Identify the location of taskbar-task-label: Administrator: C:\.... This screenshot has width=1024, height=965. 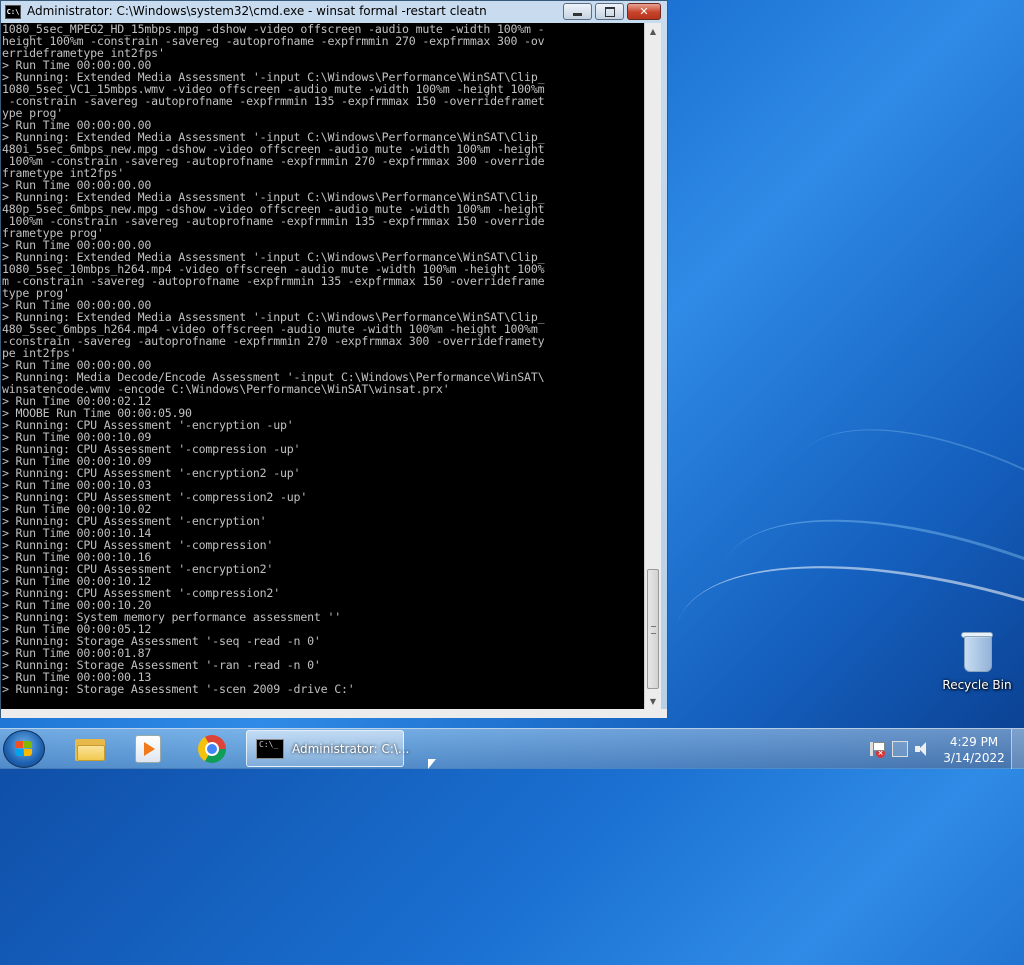
(351, 749).